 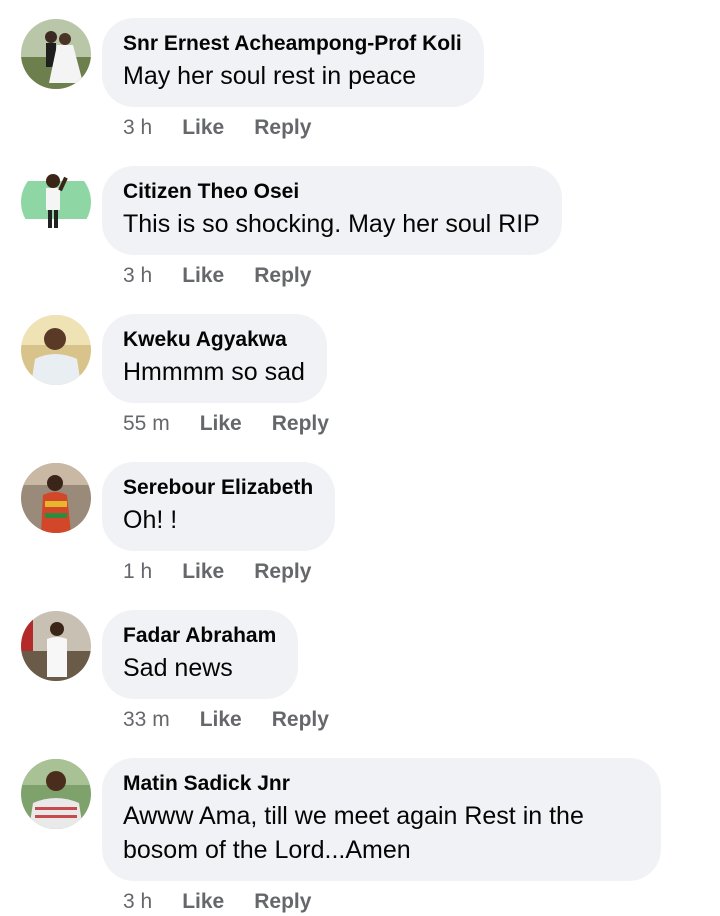 What do you see at coordinates (381, 784) in the screenshot?
I see `comment-author: Matin Sadick Jnr` at bounding box center [381, 784].